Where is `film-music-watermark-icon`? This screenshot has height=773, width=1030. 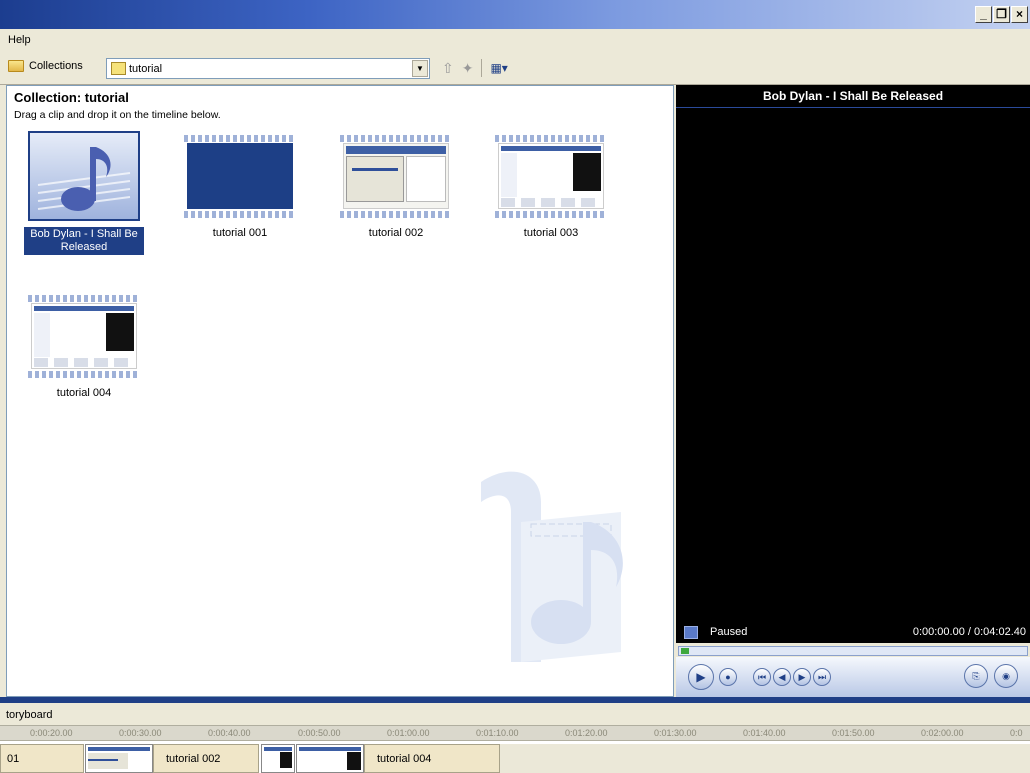
film-music-watermark-icon is located at coordinates (552, 566).